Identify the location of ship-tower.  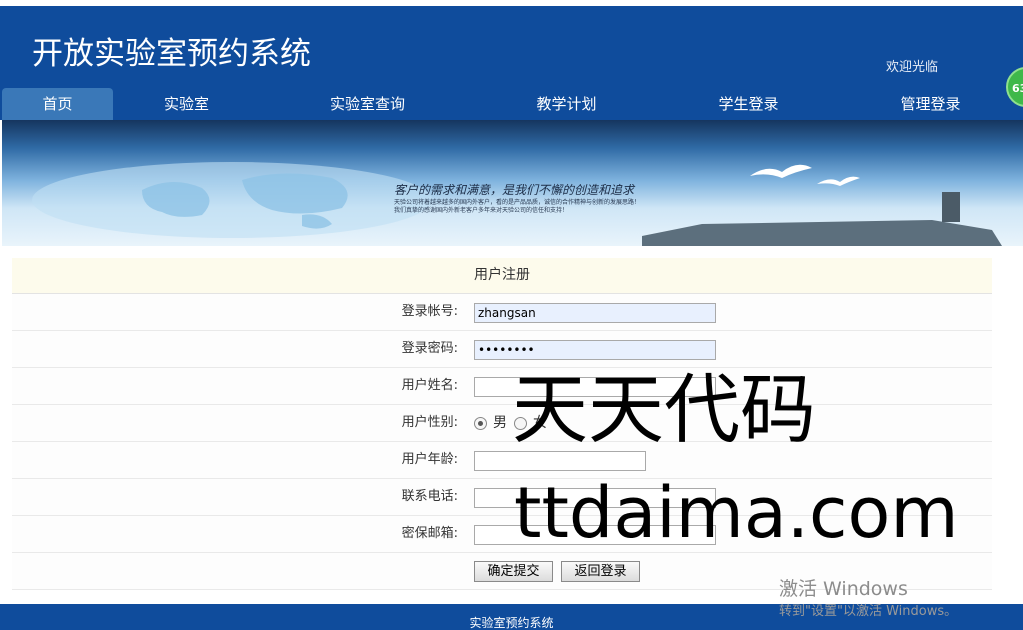
(951, 207).